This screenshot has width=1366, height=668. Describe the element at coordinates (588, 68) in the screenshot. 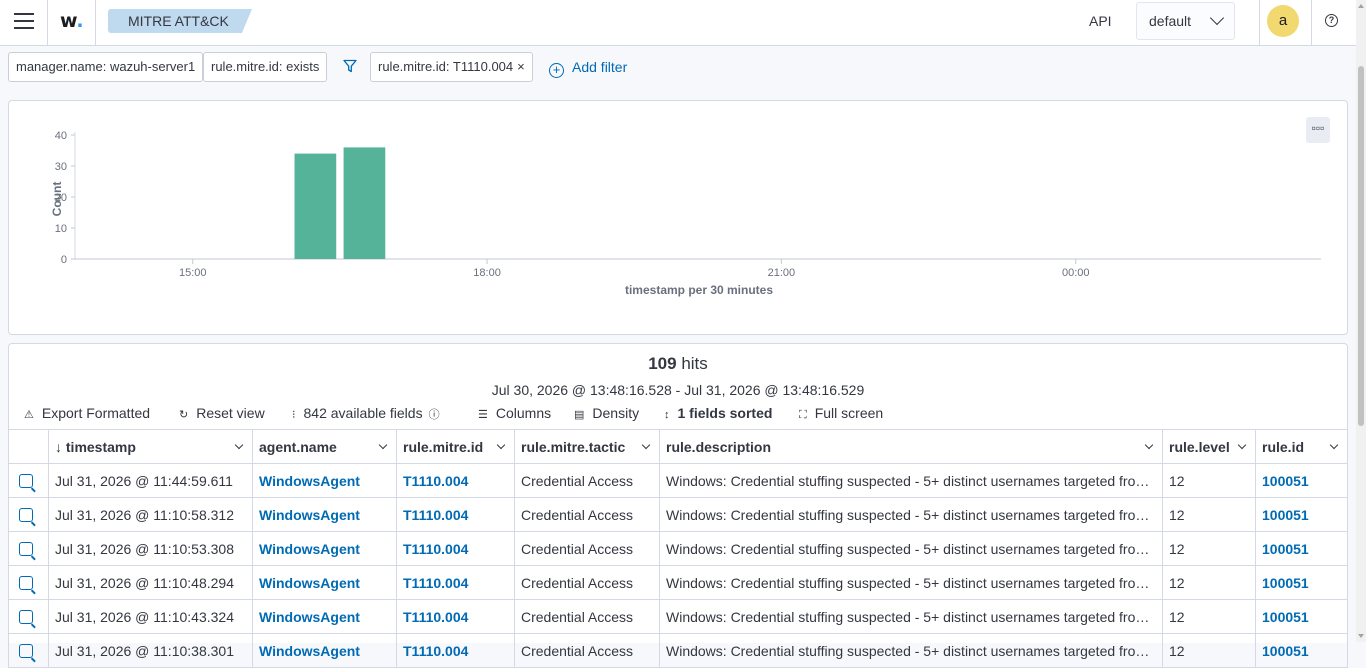

I see `add-filter-button: + Add filter` at that location.